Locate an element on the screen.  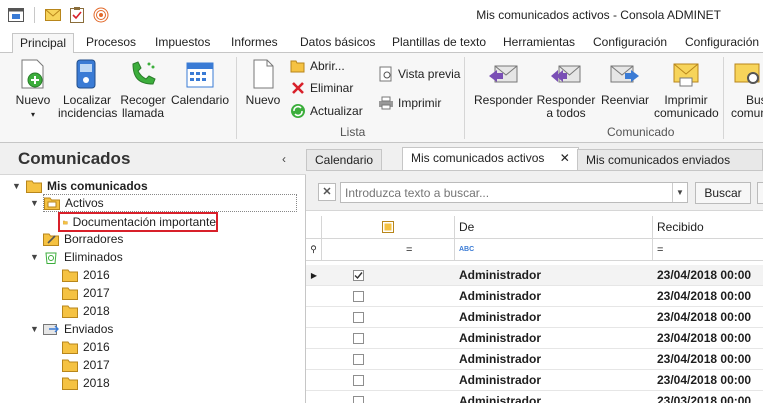
find-panel: ✕ ▼ Buscar is located at coordinates (534, 191).